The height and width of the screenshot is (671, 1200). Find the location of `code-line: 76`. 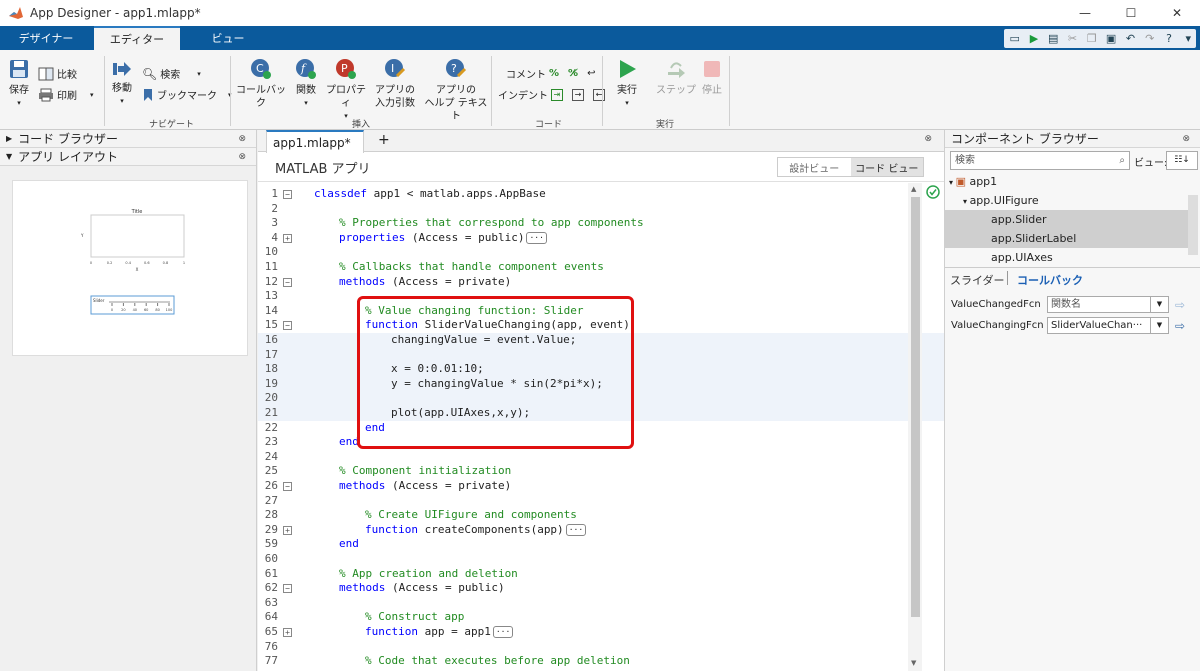

code-line: 76 is located at coordinates (601, 647).